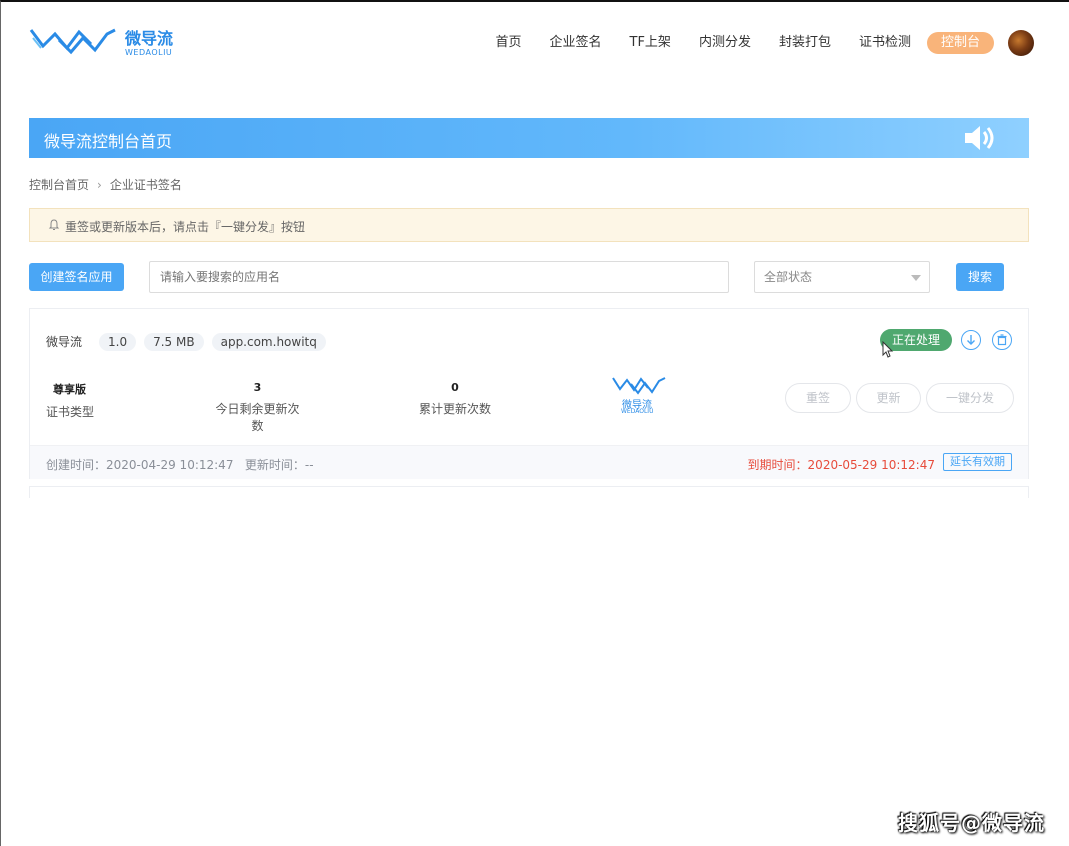 This screenshot has width=1069, height=846. What do you see at coordinates (257, 417) in the screenshot?
I see `remaining-updates-label: 今日剩余更新次数` at bounding box center [257, 417].